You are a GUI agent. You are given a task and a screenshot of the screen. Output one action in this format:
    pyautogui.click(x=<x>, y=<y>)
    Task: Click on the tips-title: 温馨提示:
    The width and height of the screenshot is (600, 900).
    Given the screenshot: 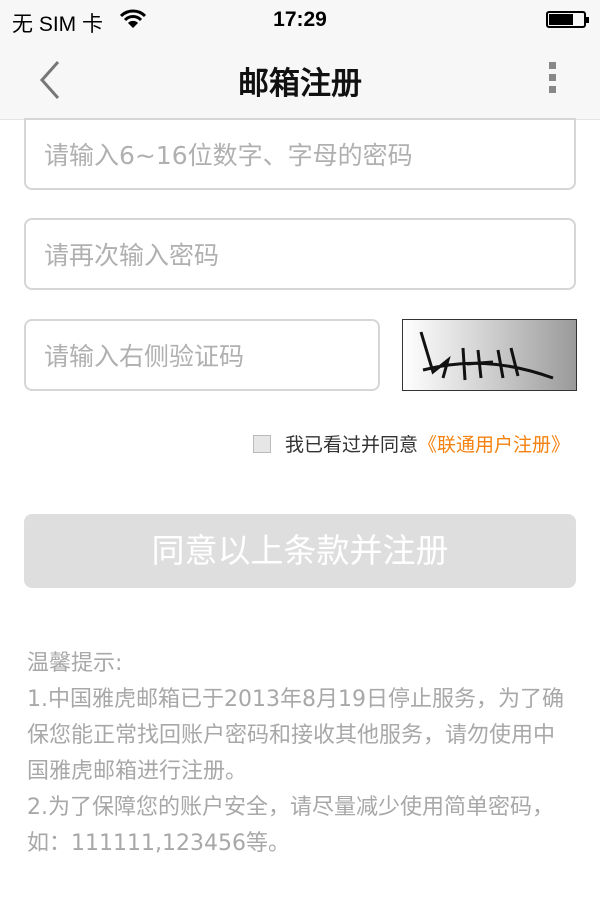 What is the action you would take?
    pyautogui.click(x=75, y=663)
    